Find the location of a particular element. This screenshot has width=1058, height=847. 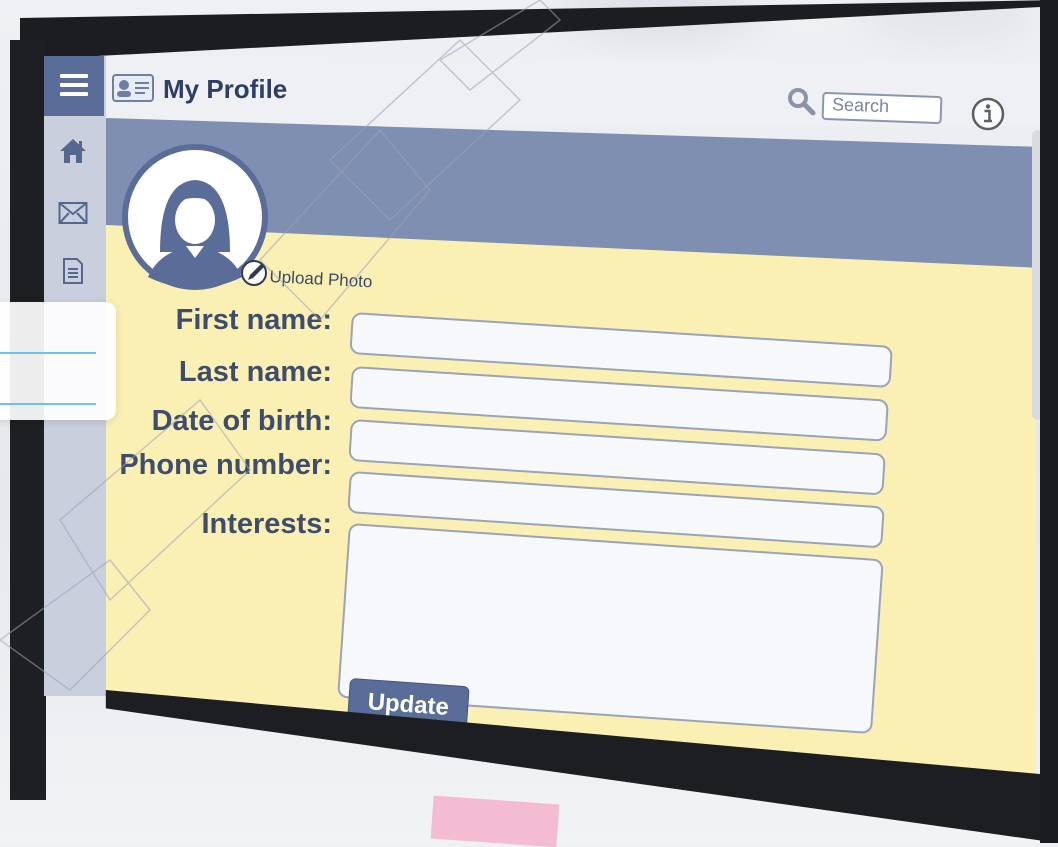

interests-label: Interests: is located at coordinates (266, 524).